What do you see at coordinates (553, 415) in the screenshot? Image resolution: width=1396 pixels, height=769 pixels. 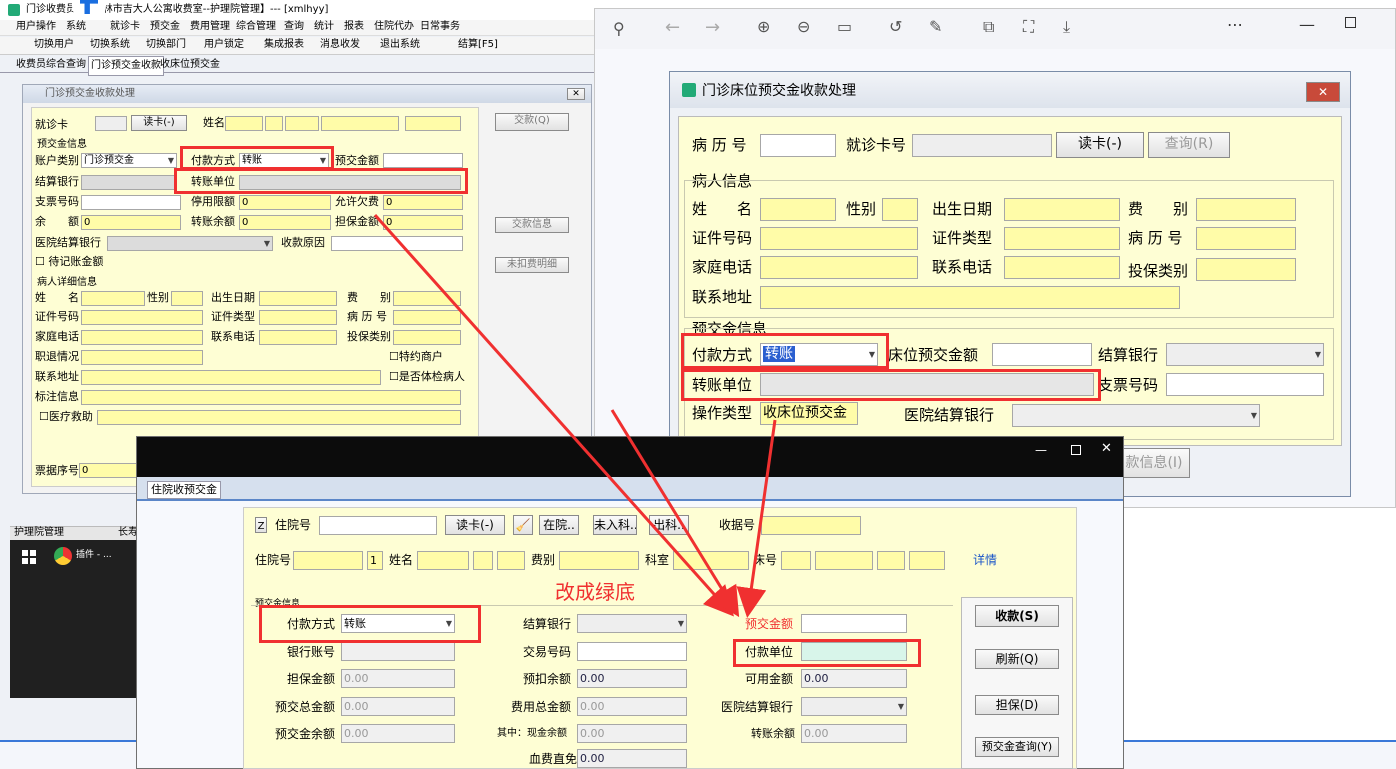 I see `arrow-outpatient-to-payunit` at bounding box center [553, 415].